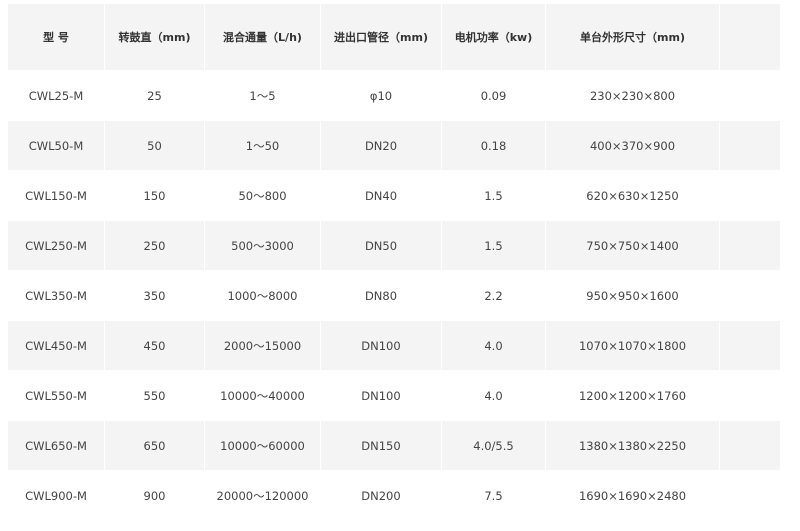 Image resolution: width=800 pixels, height=531 pixels. What do you see at coordinates (263, 146) in the screenshot?
I see `cell-mixing-flux: 1～50` at bounding box center [263, 146].